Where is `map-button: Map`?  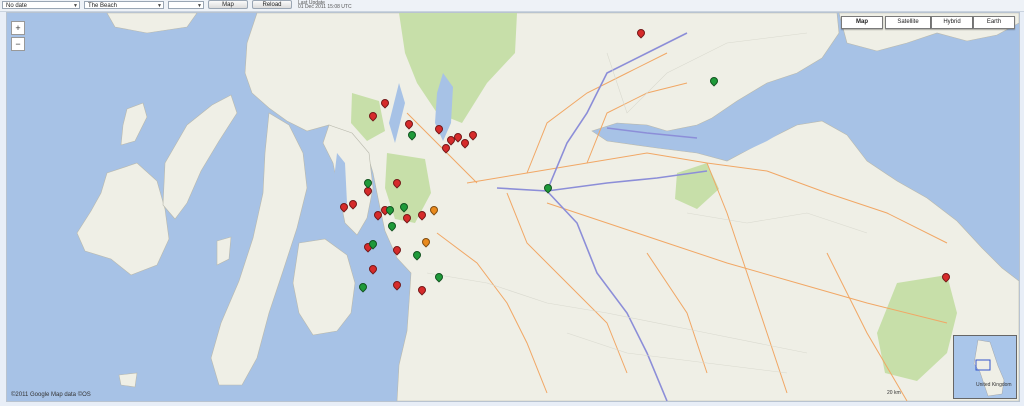 map-button: Map is located at coordinates (228, 4).